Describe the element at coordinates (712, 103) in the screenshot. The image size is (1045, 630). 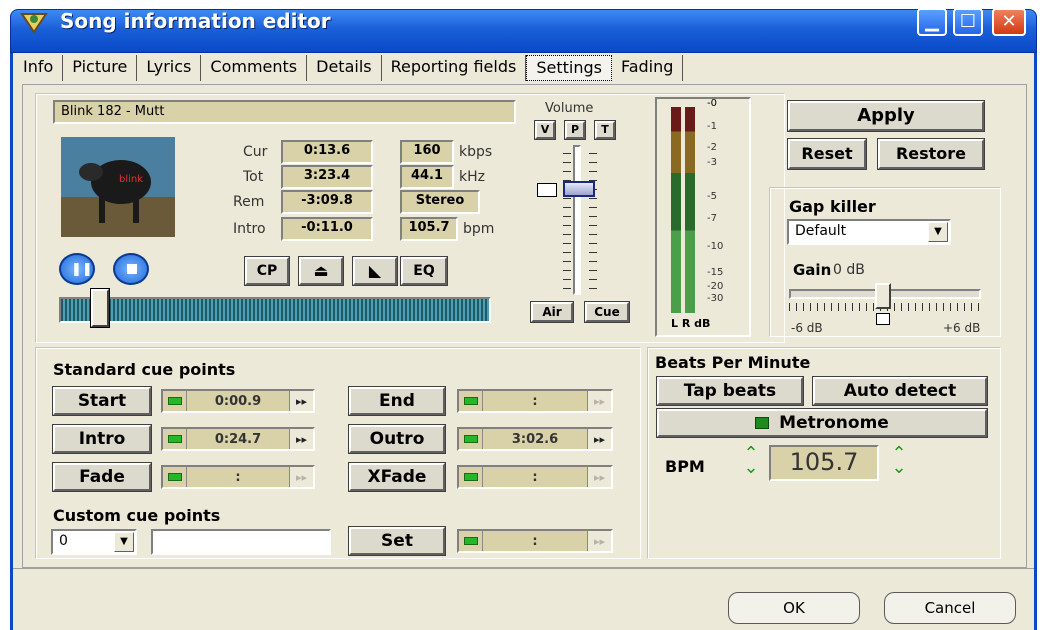
I see `meter-scale-0: -0` at that location.